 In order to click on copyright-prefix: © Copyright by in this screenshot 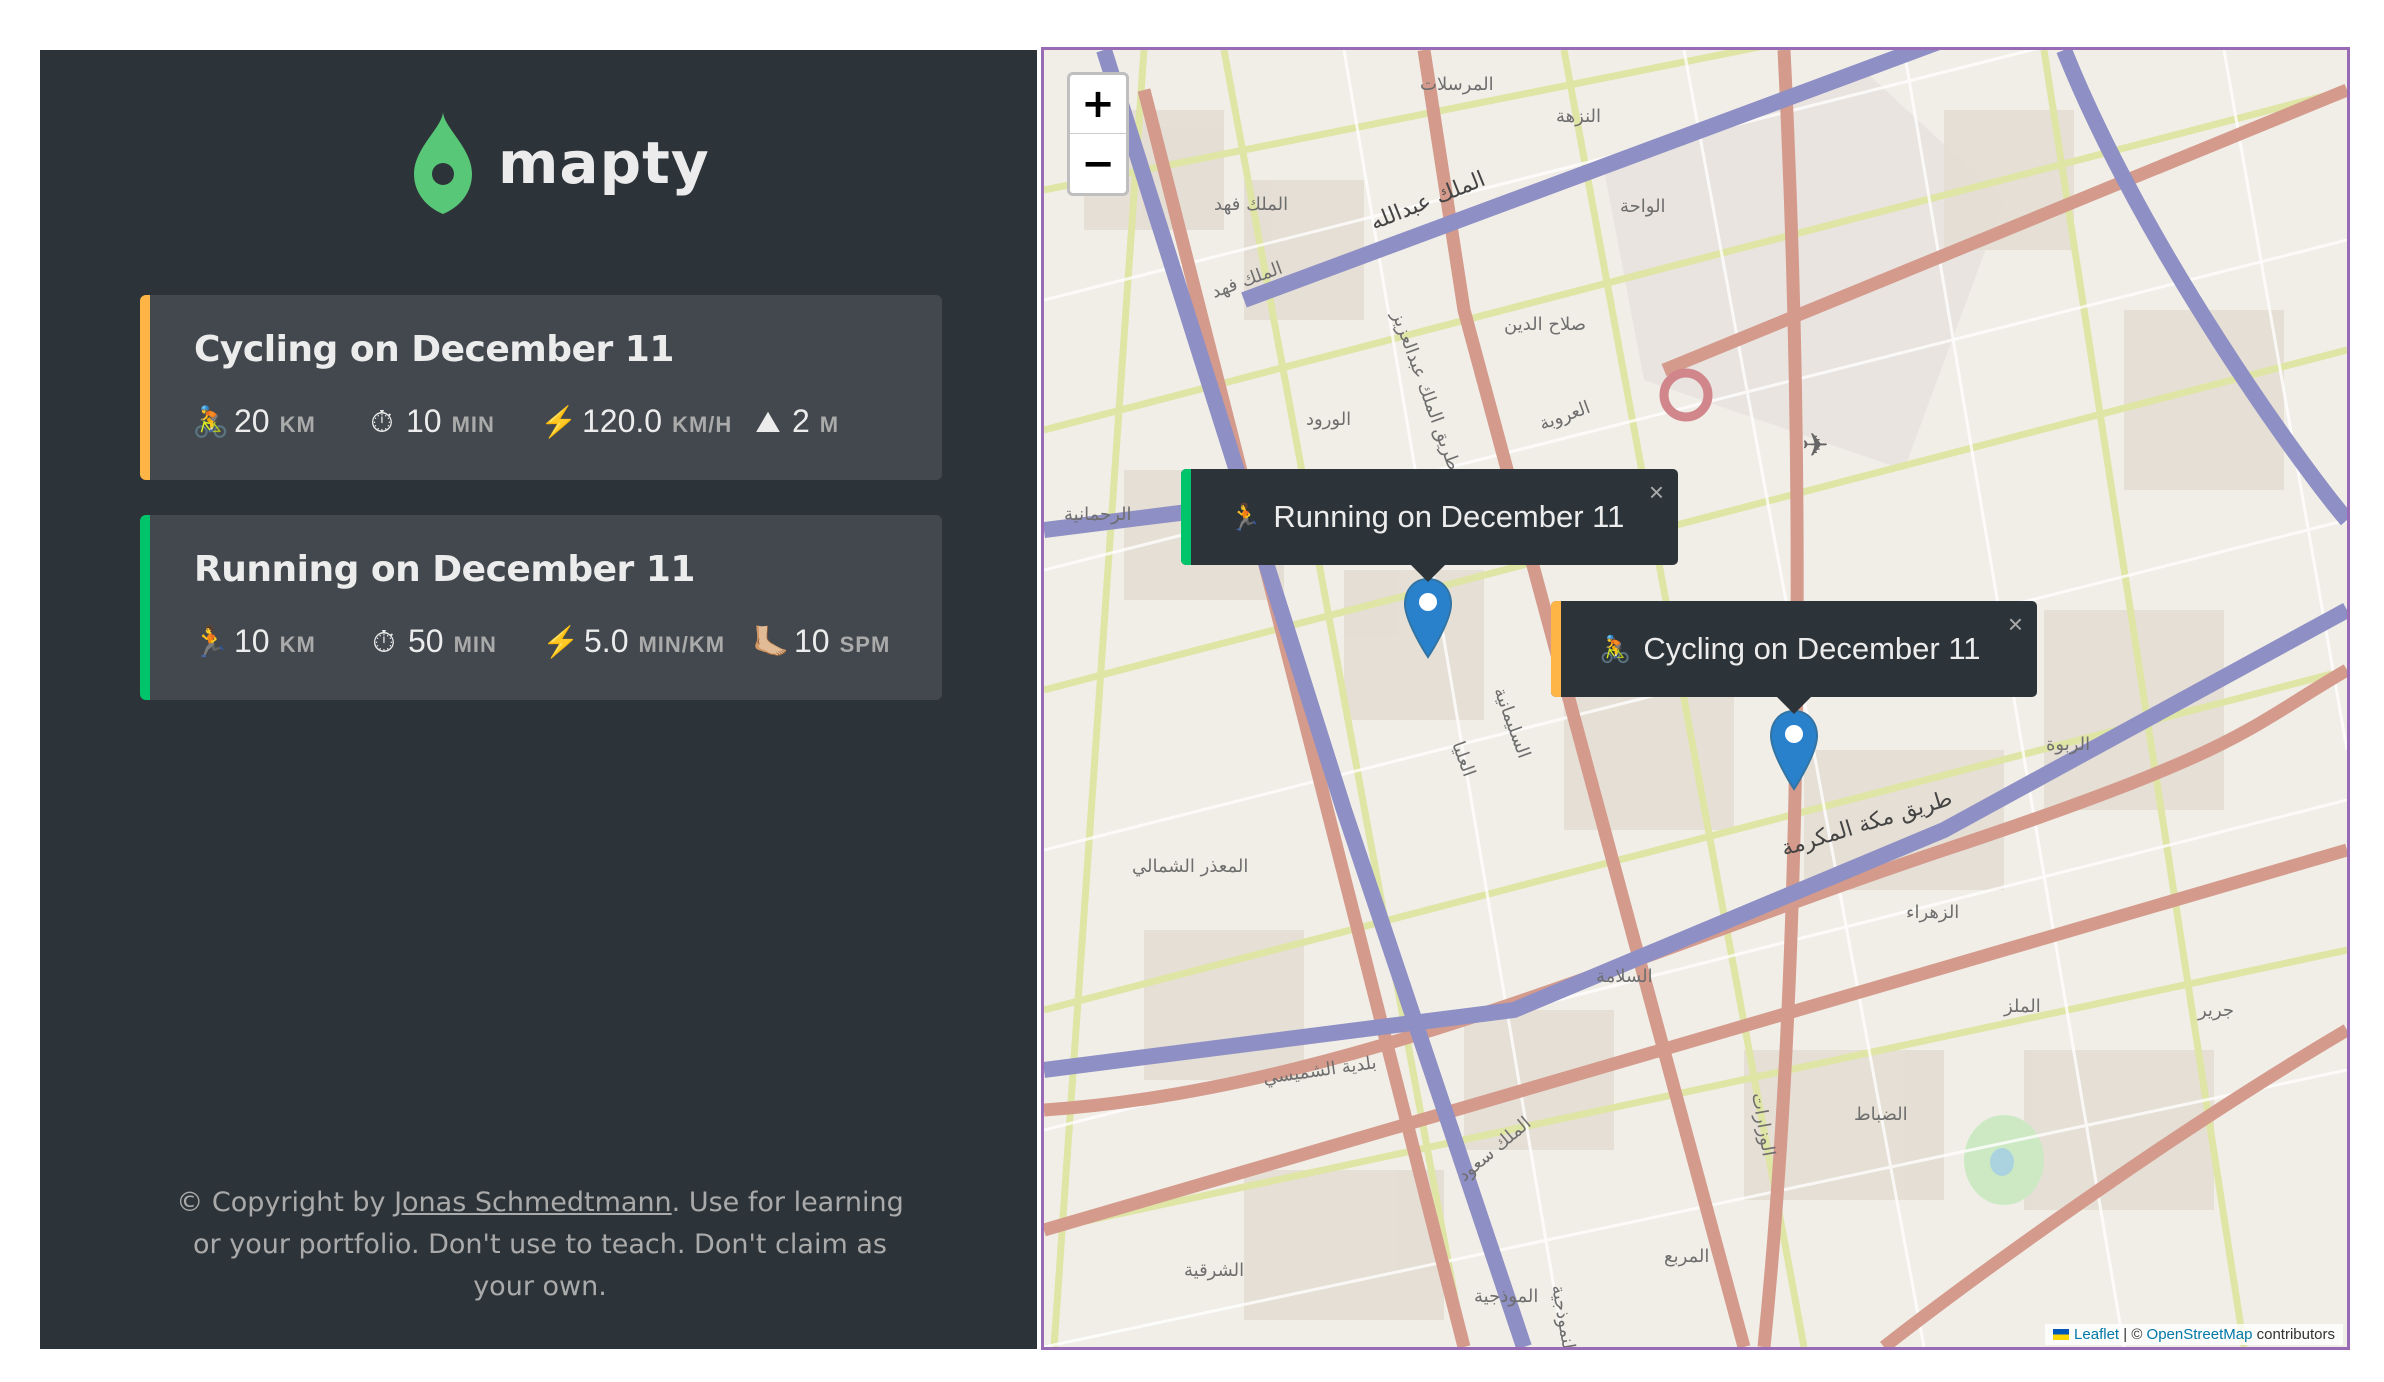, I will do `click(285, 1202)`.